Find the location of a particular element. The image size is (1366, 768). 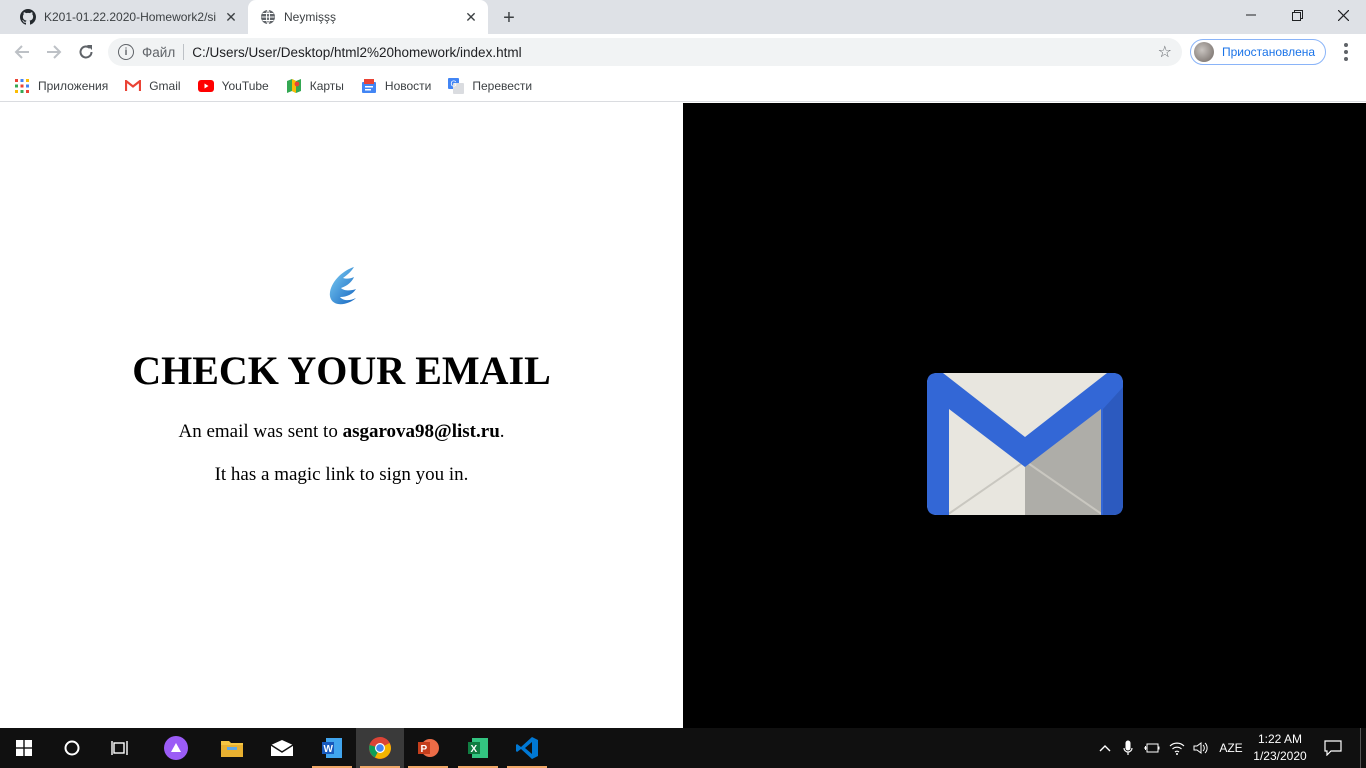

restore-icon is located at coordinates (1297, 15).